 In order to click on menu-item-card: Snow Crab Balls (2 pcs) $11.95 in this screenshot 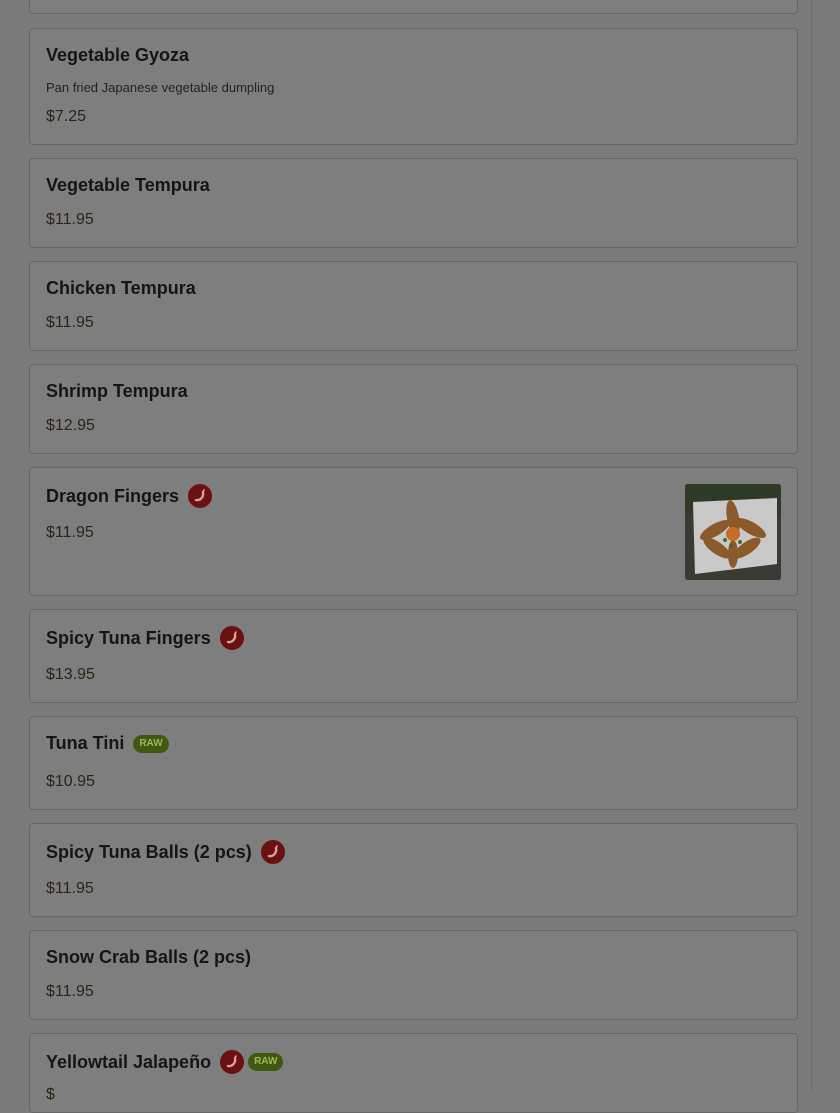, I will do `click(413, 975)`.